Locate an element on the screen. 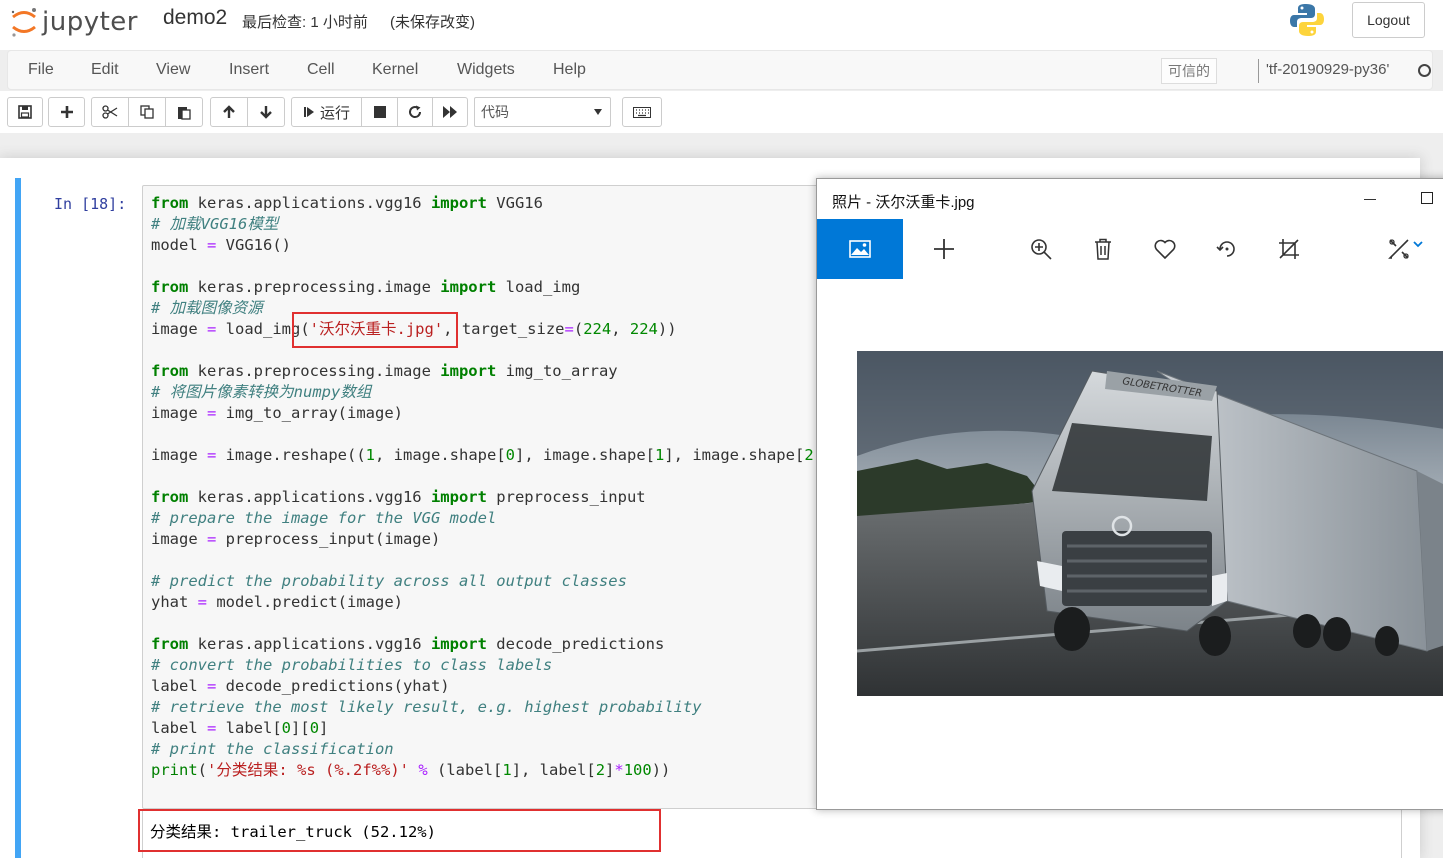 The height and width of the screenshot is (858, 1443). selected-cell-indicator is located at coordinates (18, 518).